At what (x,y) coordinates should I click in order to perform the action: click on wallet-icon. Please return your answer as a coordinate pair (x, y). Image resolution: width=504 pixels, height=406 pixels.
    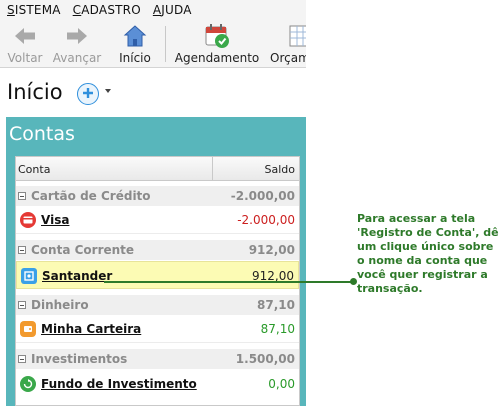
    Looking at the image, I should click on (28, 329).